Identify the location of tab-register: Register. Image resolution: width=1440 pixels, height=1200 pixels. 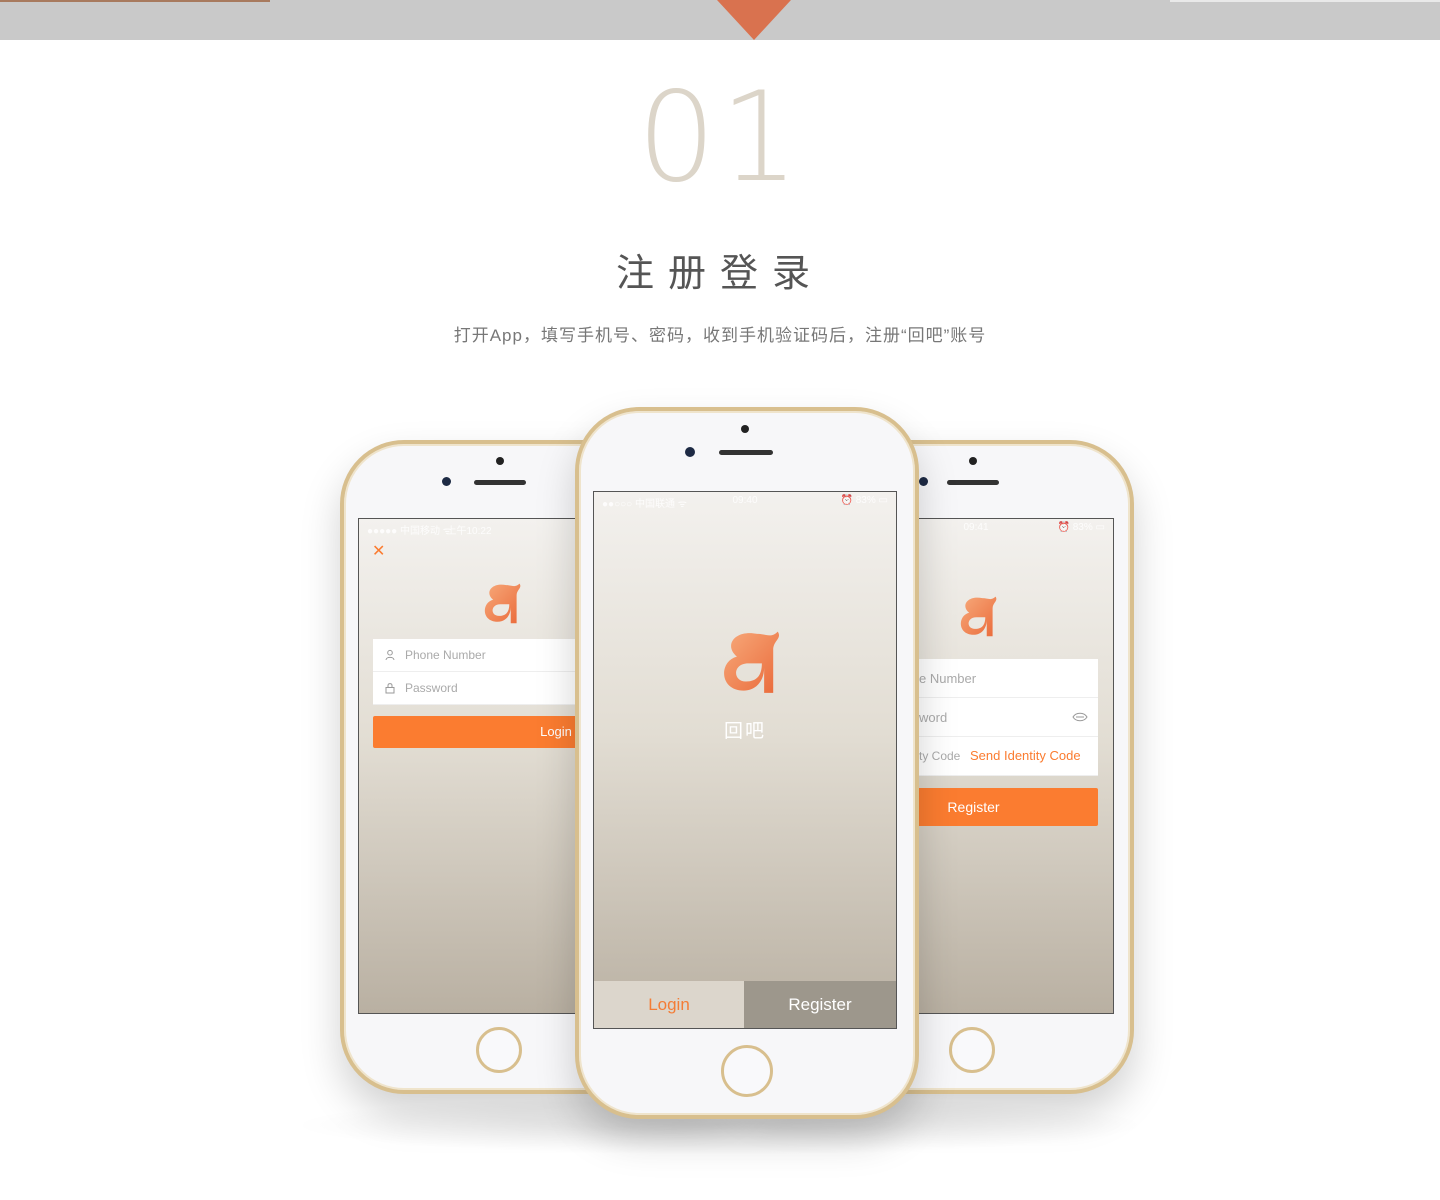
(820, 1004).